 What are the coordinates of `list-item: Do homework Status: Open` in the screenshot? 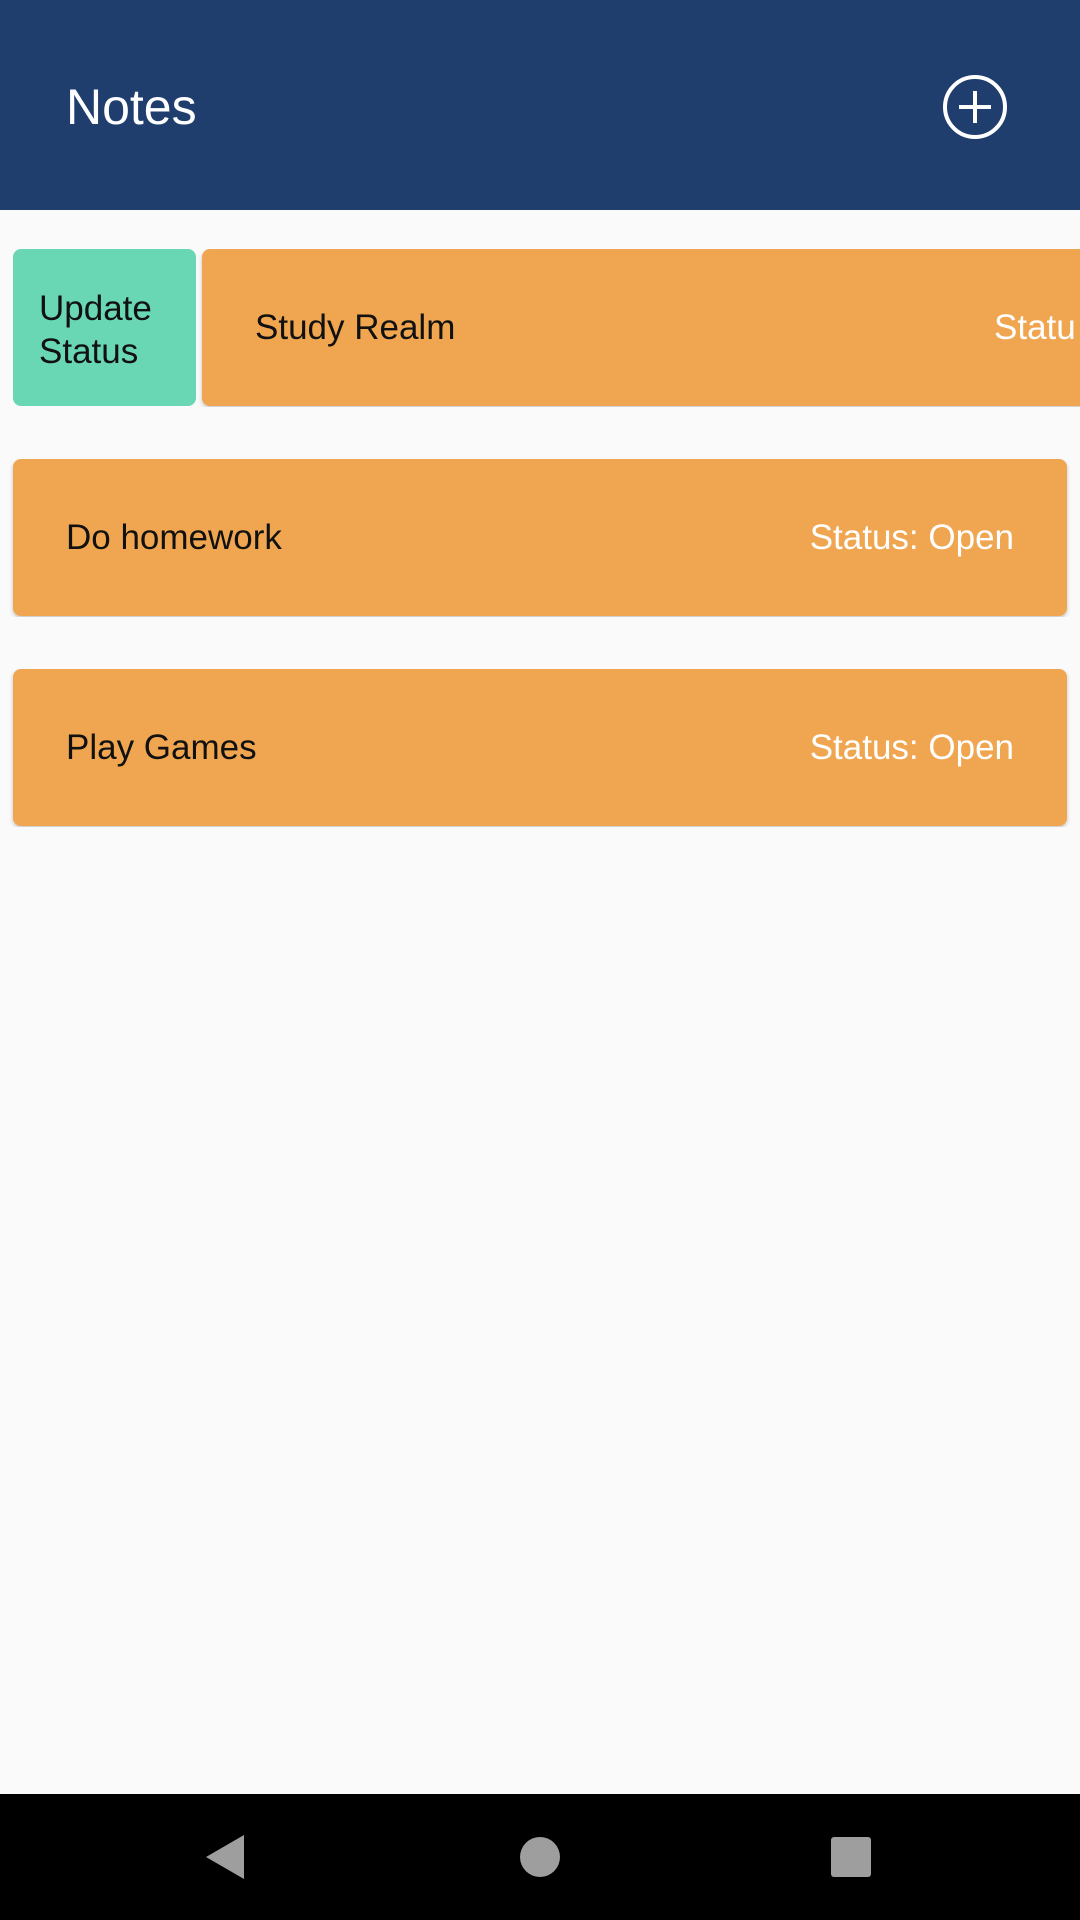 It's located at (540, 538).